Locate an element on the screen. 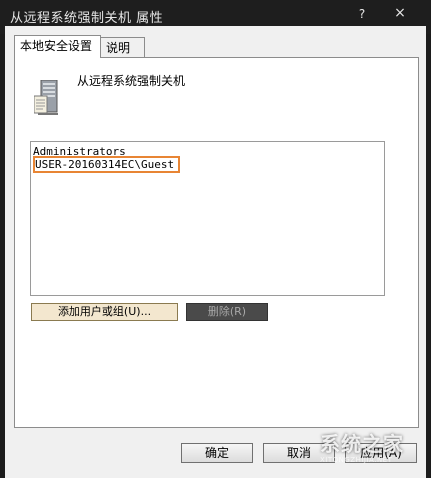  close-button: × is located at coordinates (400, 13).